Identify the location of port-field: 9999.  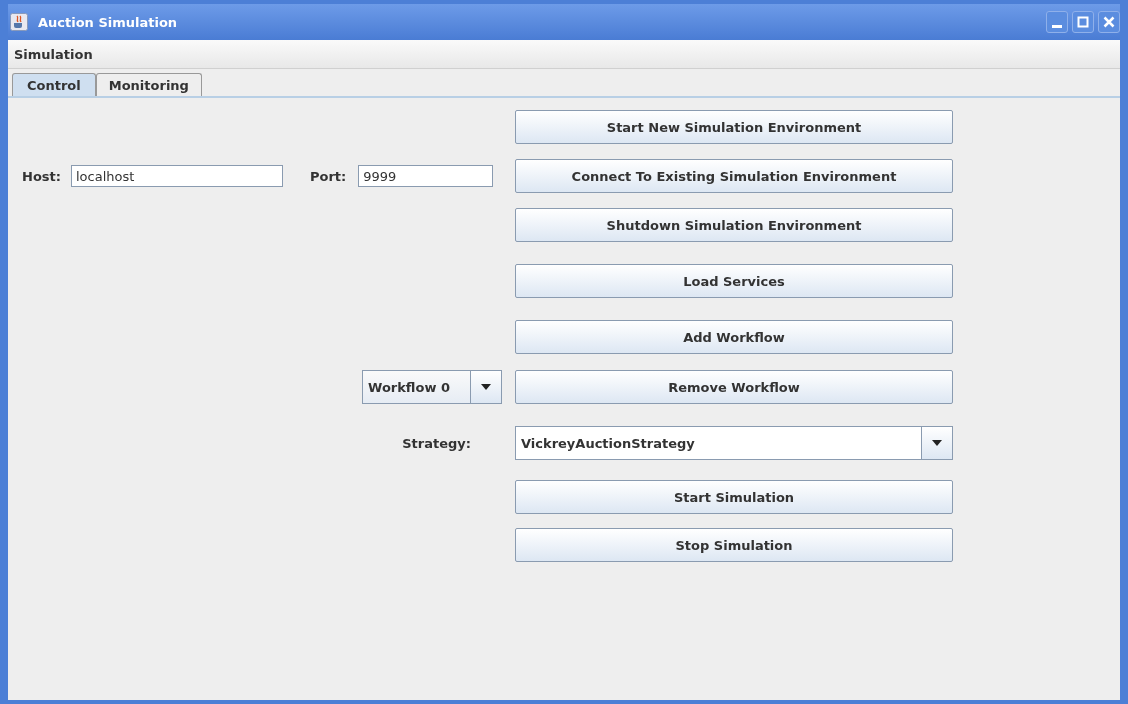
(426, 176).